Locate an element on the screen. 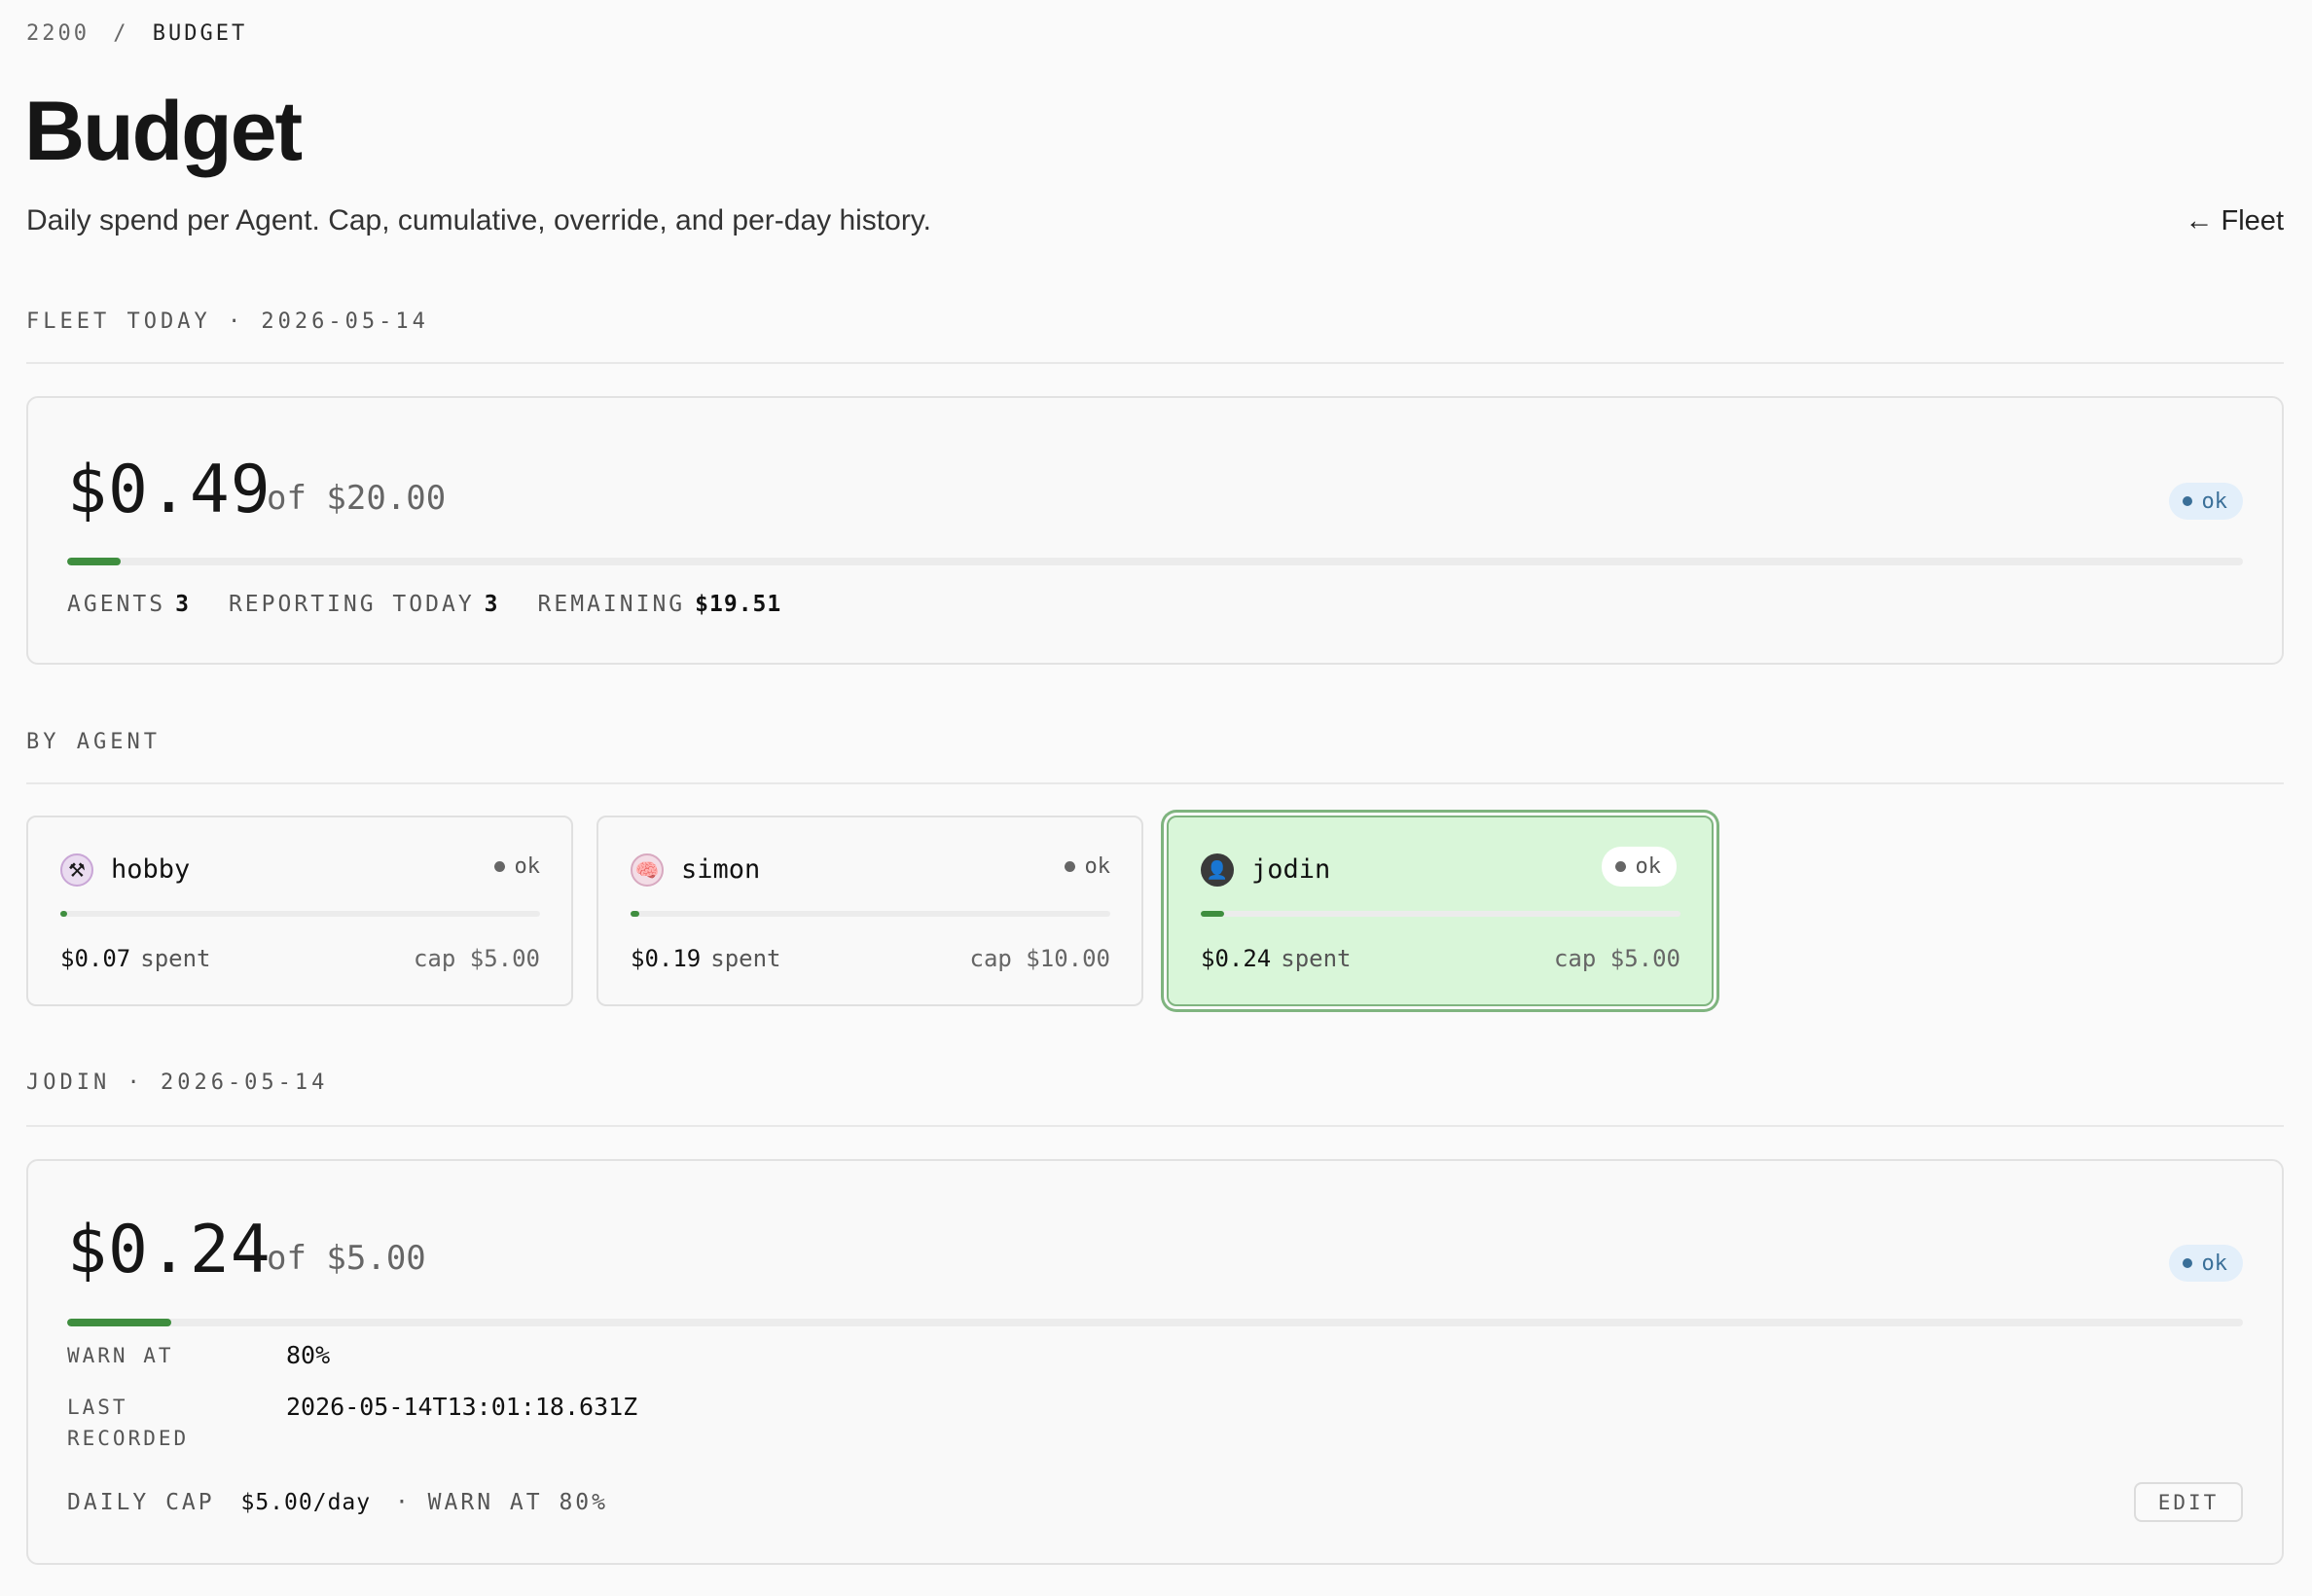 The width and height of the screenshot is (2312, 1596). last-recorded-label: LAST RECORDED is located at coordinates (128, 1423).